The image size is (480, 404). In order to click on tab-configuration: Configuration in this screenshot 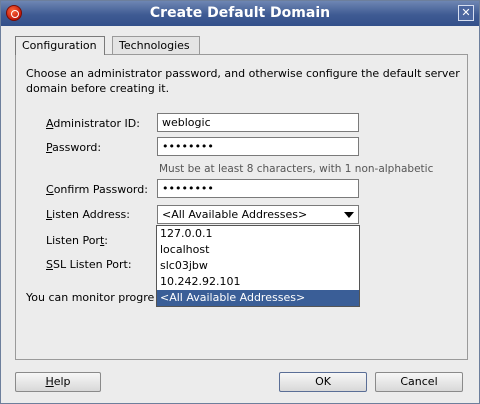, I will do `click(60, 45)`.